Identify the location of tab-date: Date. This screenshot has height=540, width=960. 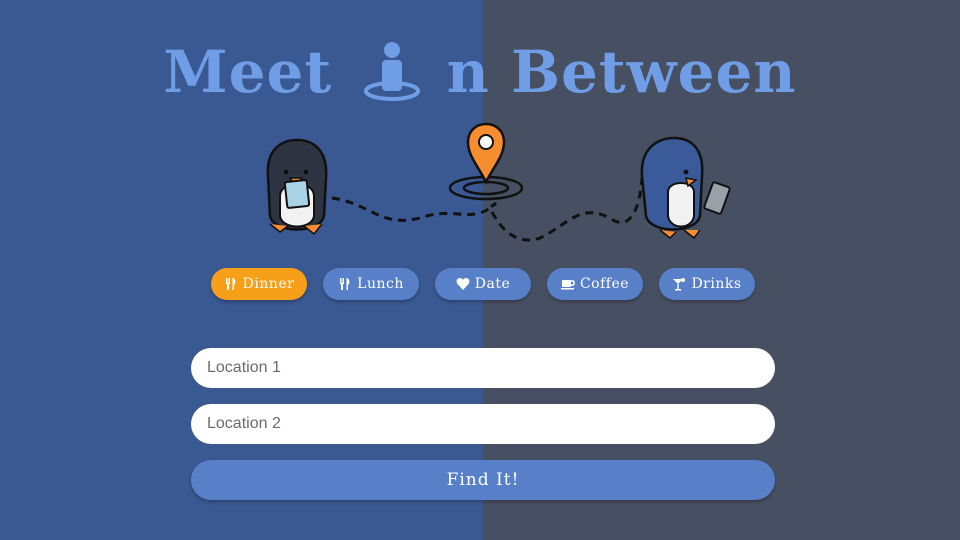
(483, 284).